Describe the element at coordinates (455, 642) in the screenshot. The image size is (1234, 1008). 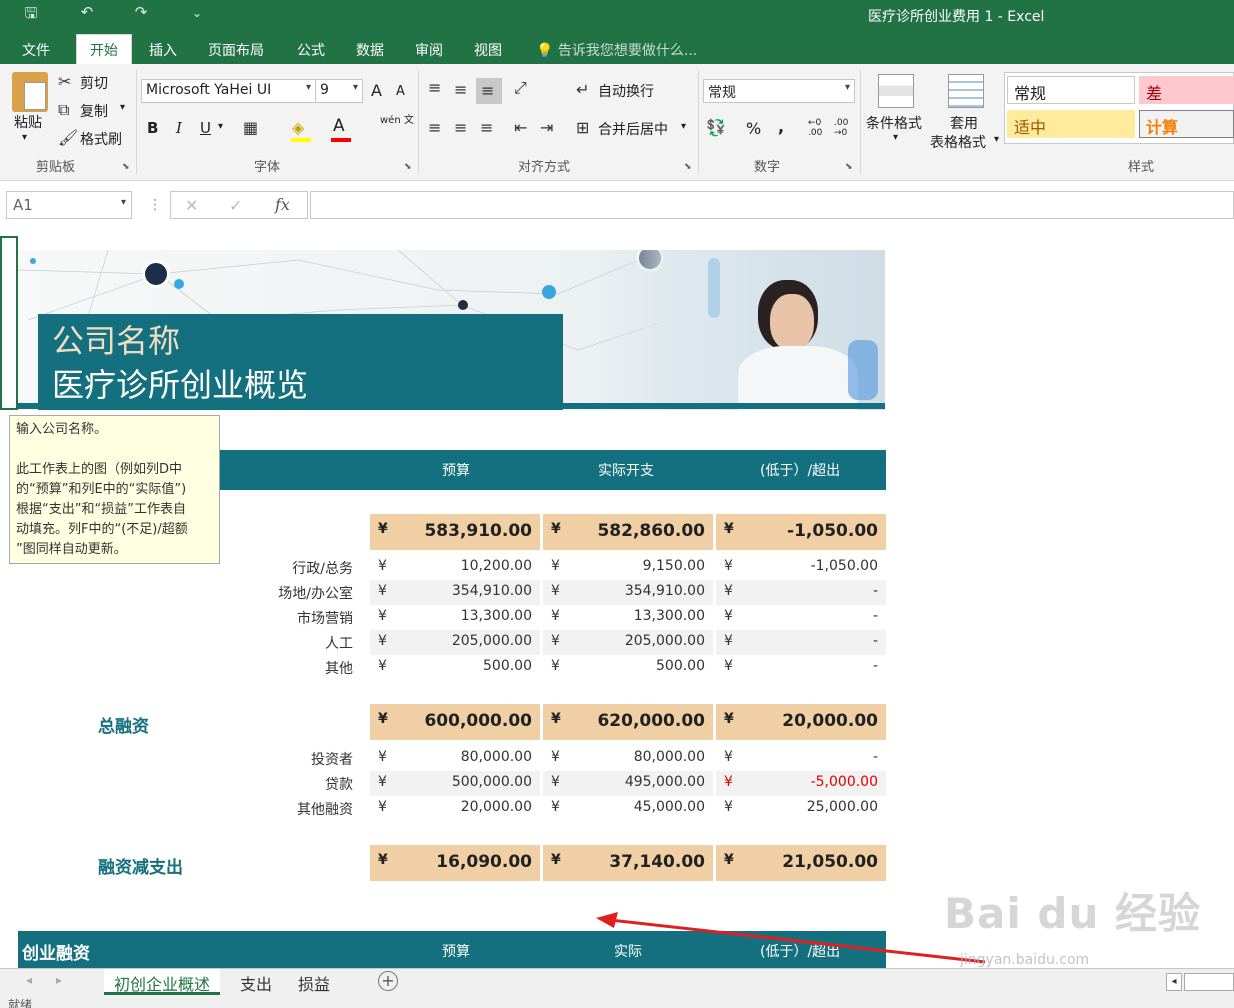
I see `expense-budget-cell: ¥205,000.00` at that location.